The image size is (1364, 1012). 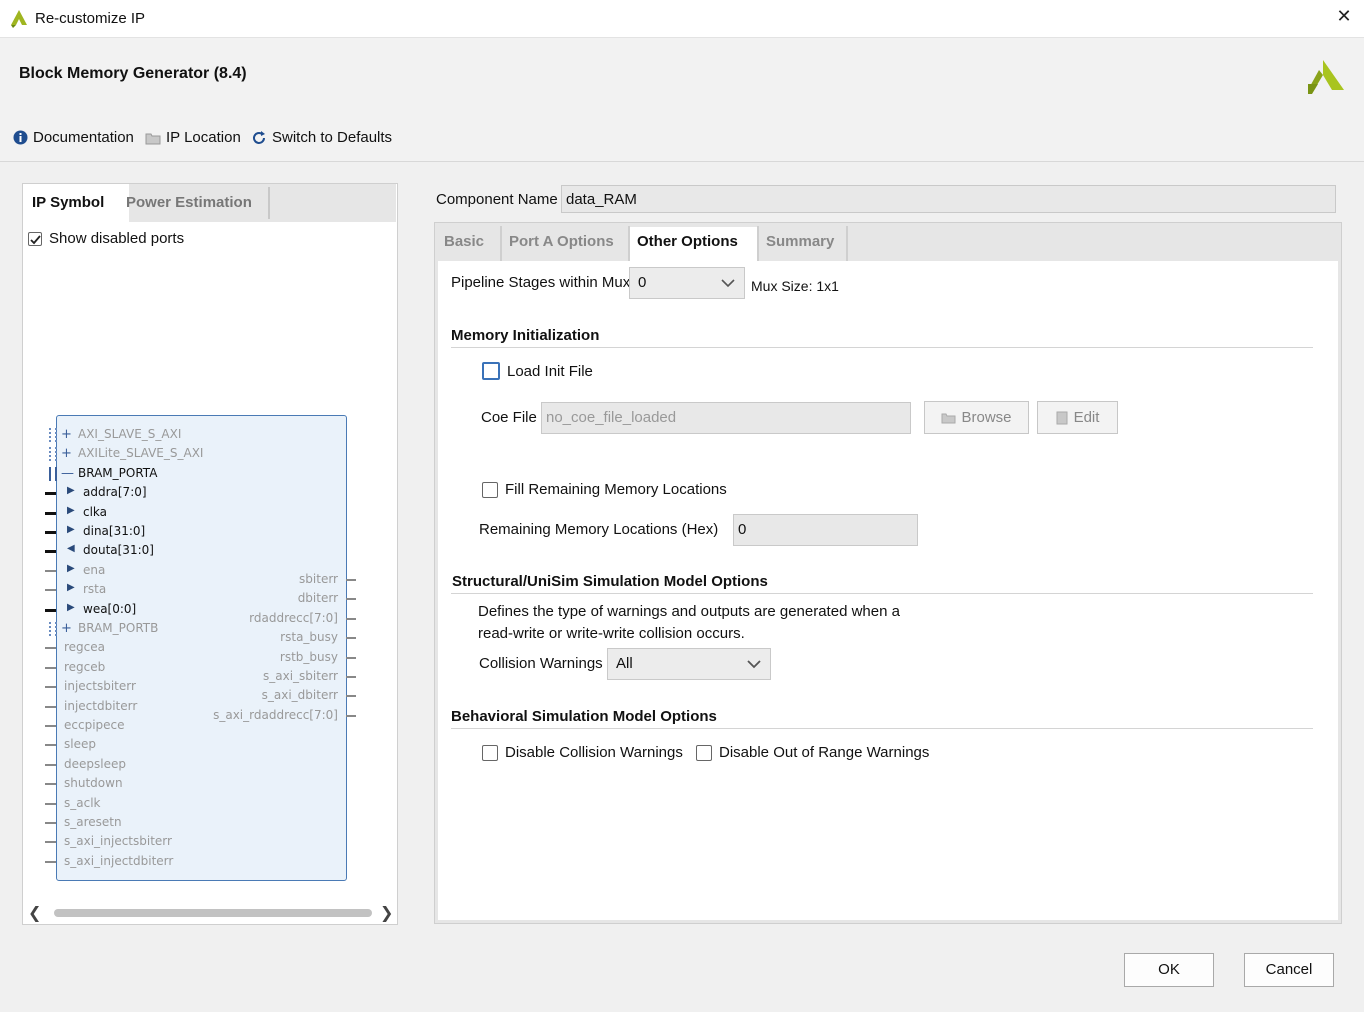 I want to click on edit-button: Edit, so click(x=1077, y=417).